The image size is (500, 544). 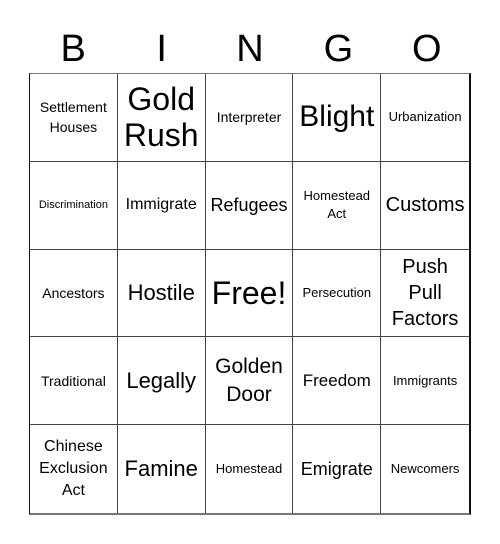 I want to click on bingo-cell: Golden Door, so click(x=249, y=381).